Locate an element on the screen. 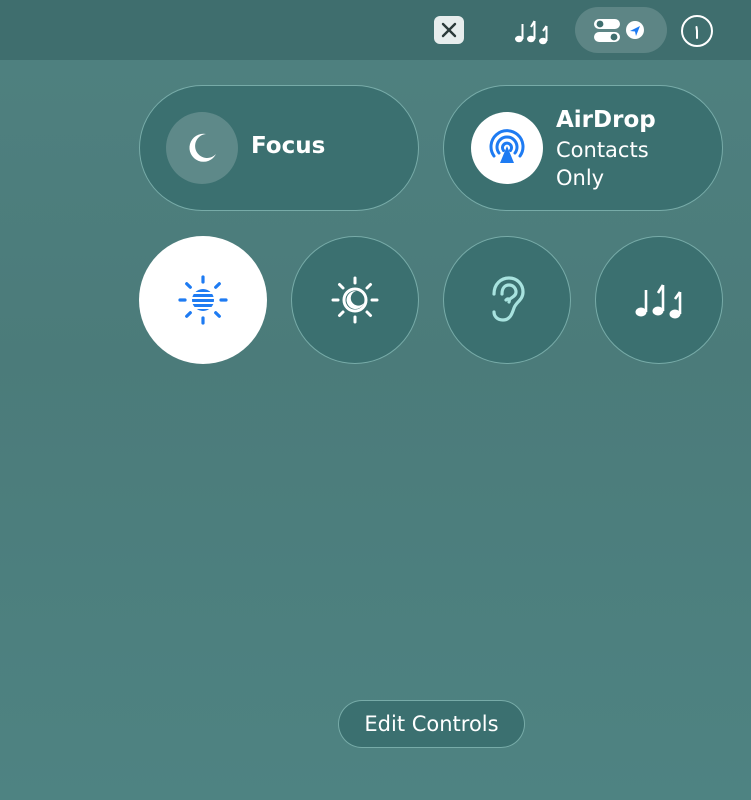  music-recognition-icon is located at coordinates (658, 301).